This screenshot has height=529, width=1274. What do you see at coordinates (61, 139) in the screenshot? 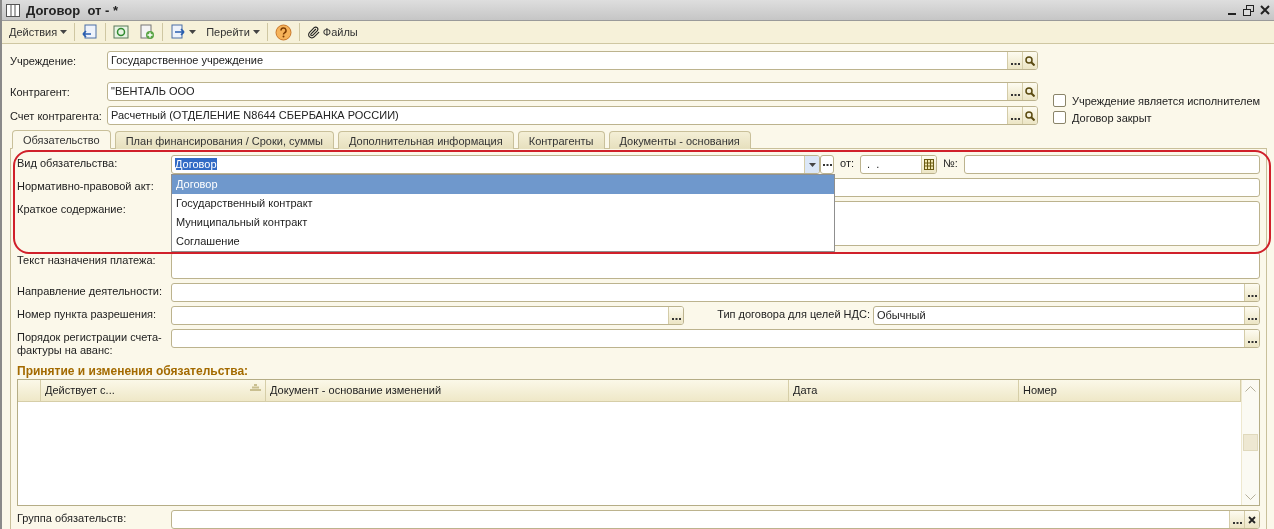
I see `tab: Обязательство` at bounding box center [61, 139].